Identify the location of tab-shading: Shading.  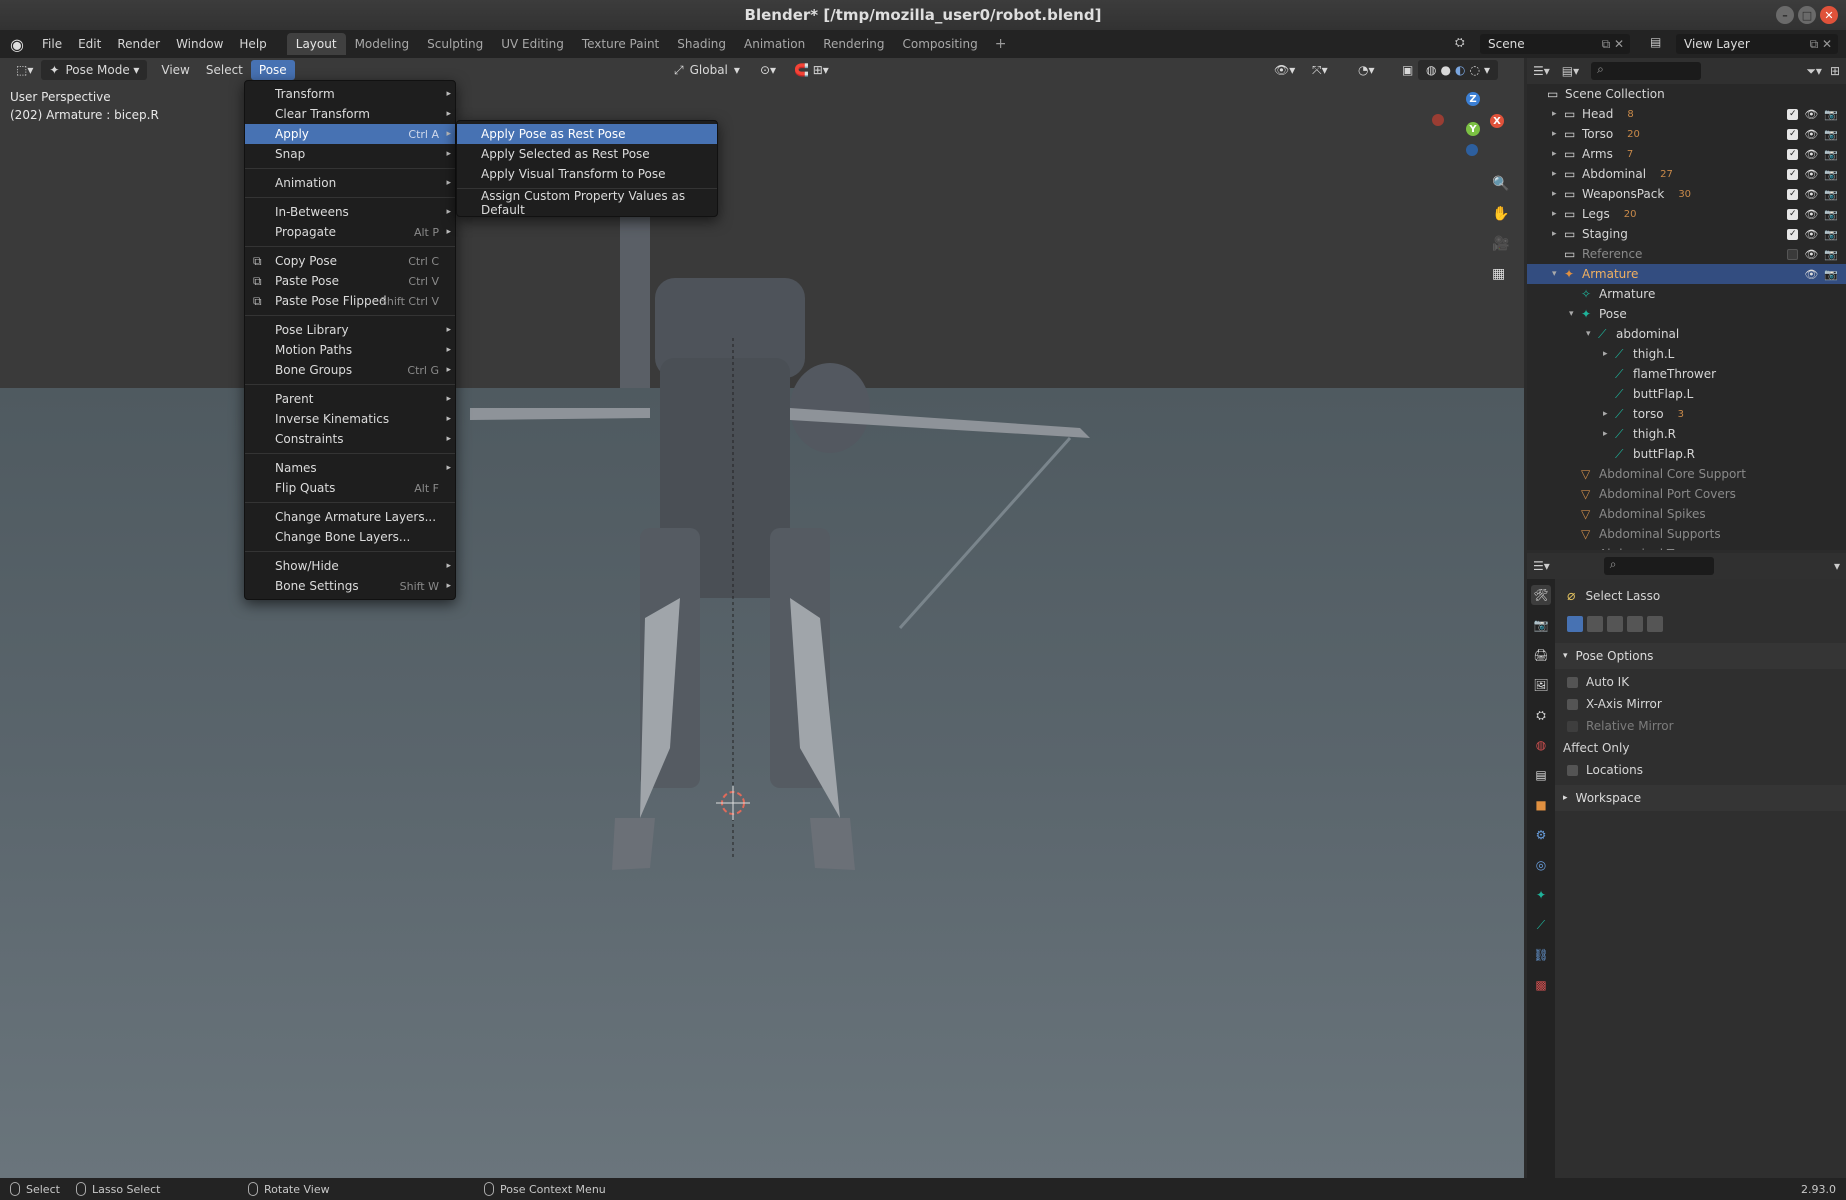
(701, 44).